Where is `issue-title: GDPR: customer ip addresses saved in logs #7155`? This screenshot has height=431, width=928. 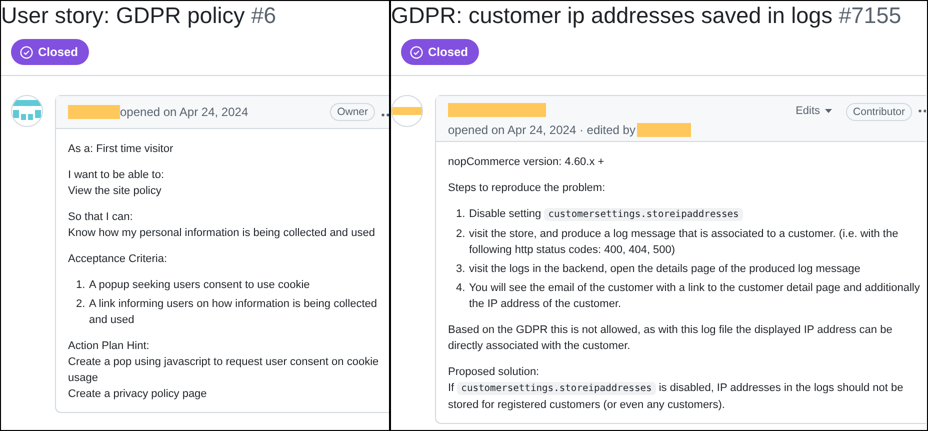 issue-title: GDPR: customer ip addresses saved in logs #7155 is located at coordinates (646, 16).